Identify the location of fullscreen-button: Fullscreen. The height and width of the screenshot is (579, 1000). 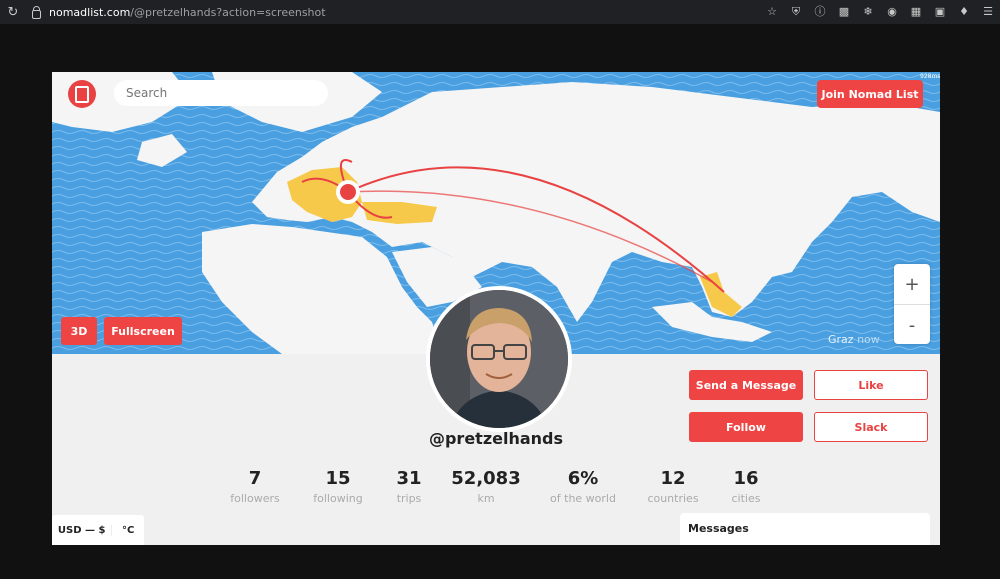
(143, 331).